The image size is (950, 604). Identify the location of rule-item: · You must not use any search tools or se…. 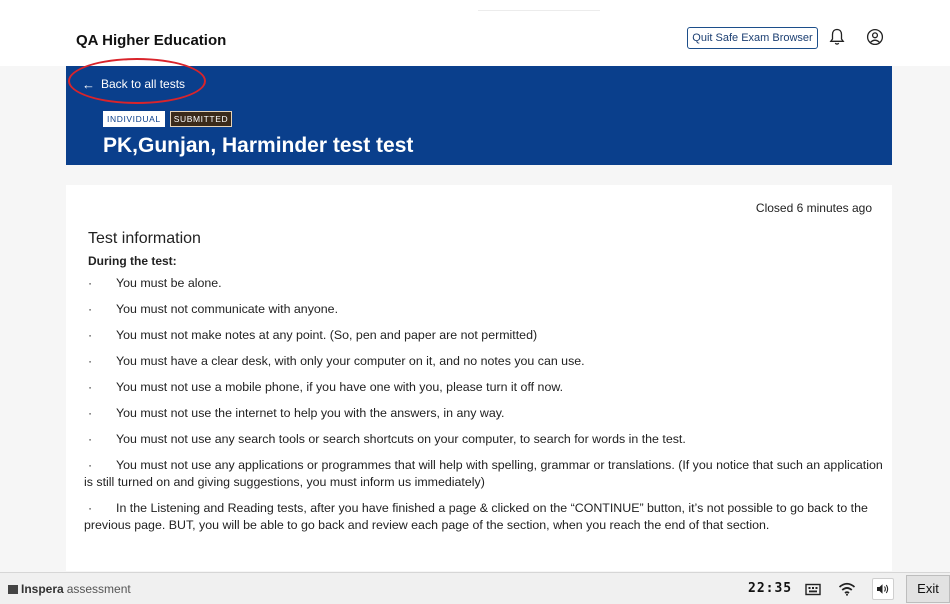
(387, 439).